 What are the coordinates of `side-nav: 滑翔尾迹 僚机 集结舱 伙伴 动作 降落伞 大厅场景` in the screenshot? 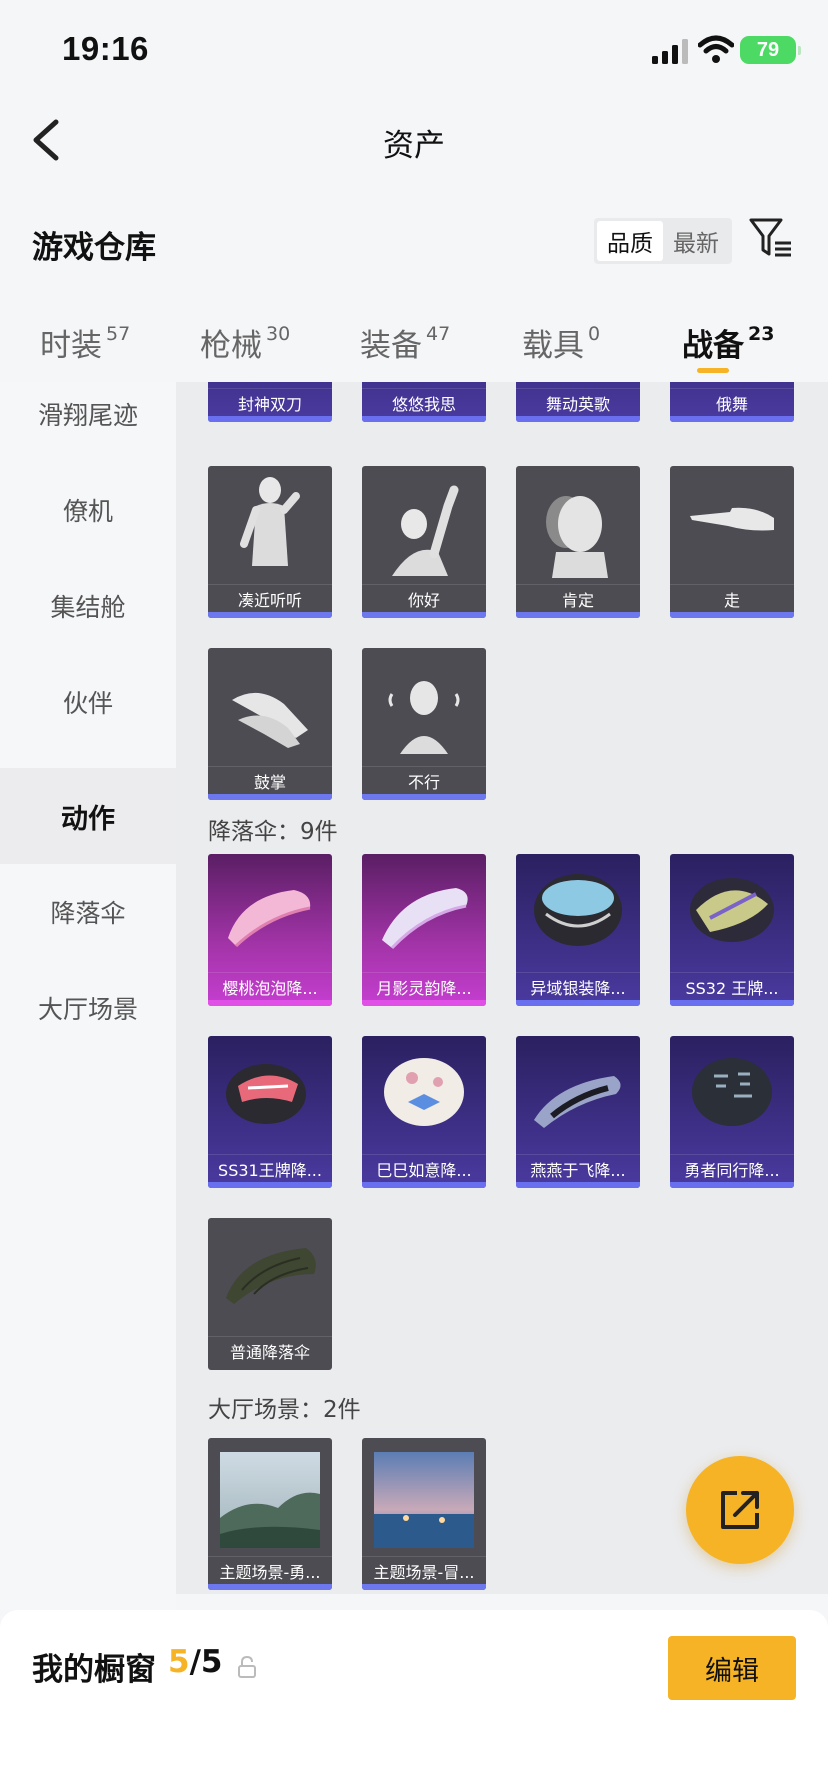 It's located at (88, 996).